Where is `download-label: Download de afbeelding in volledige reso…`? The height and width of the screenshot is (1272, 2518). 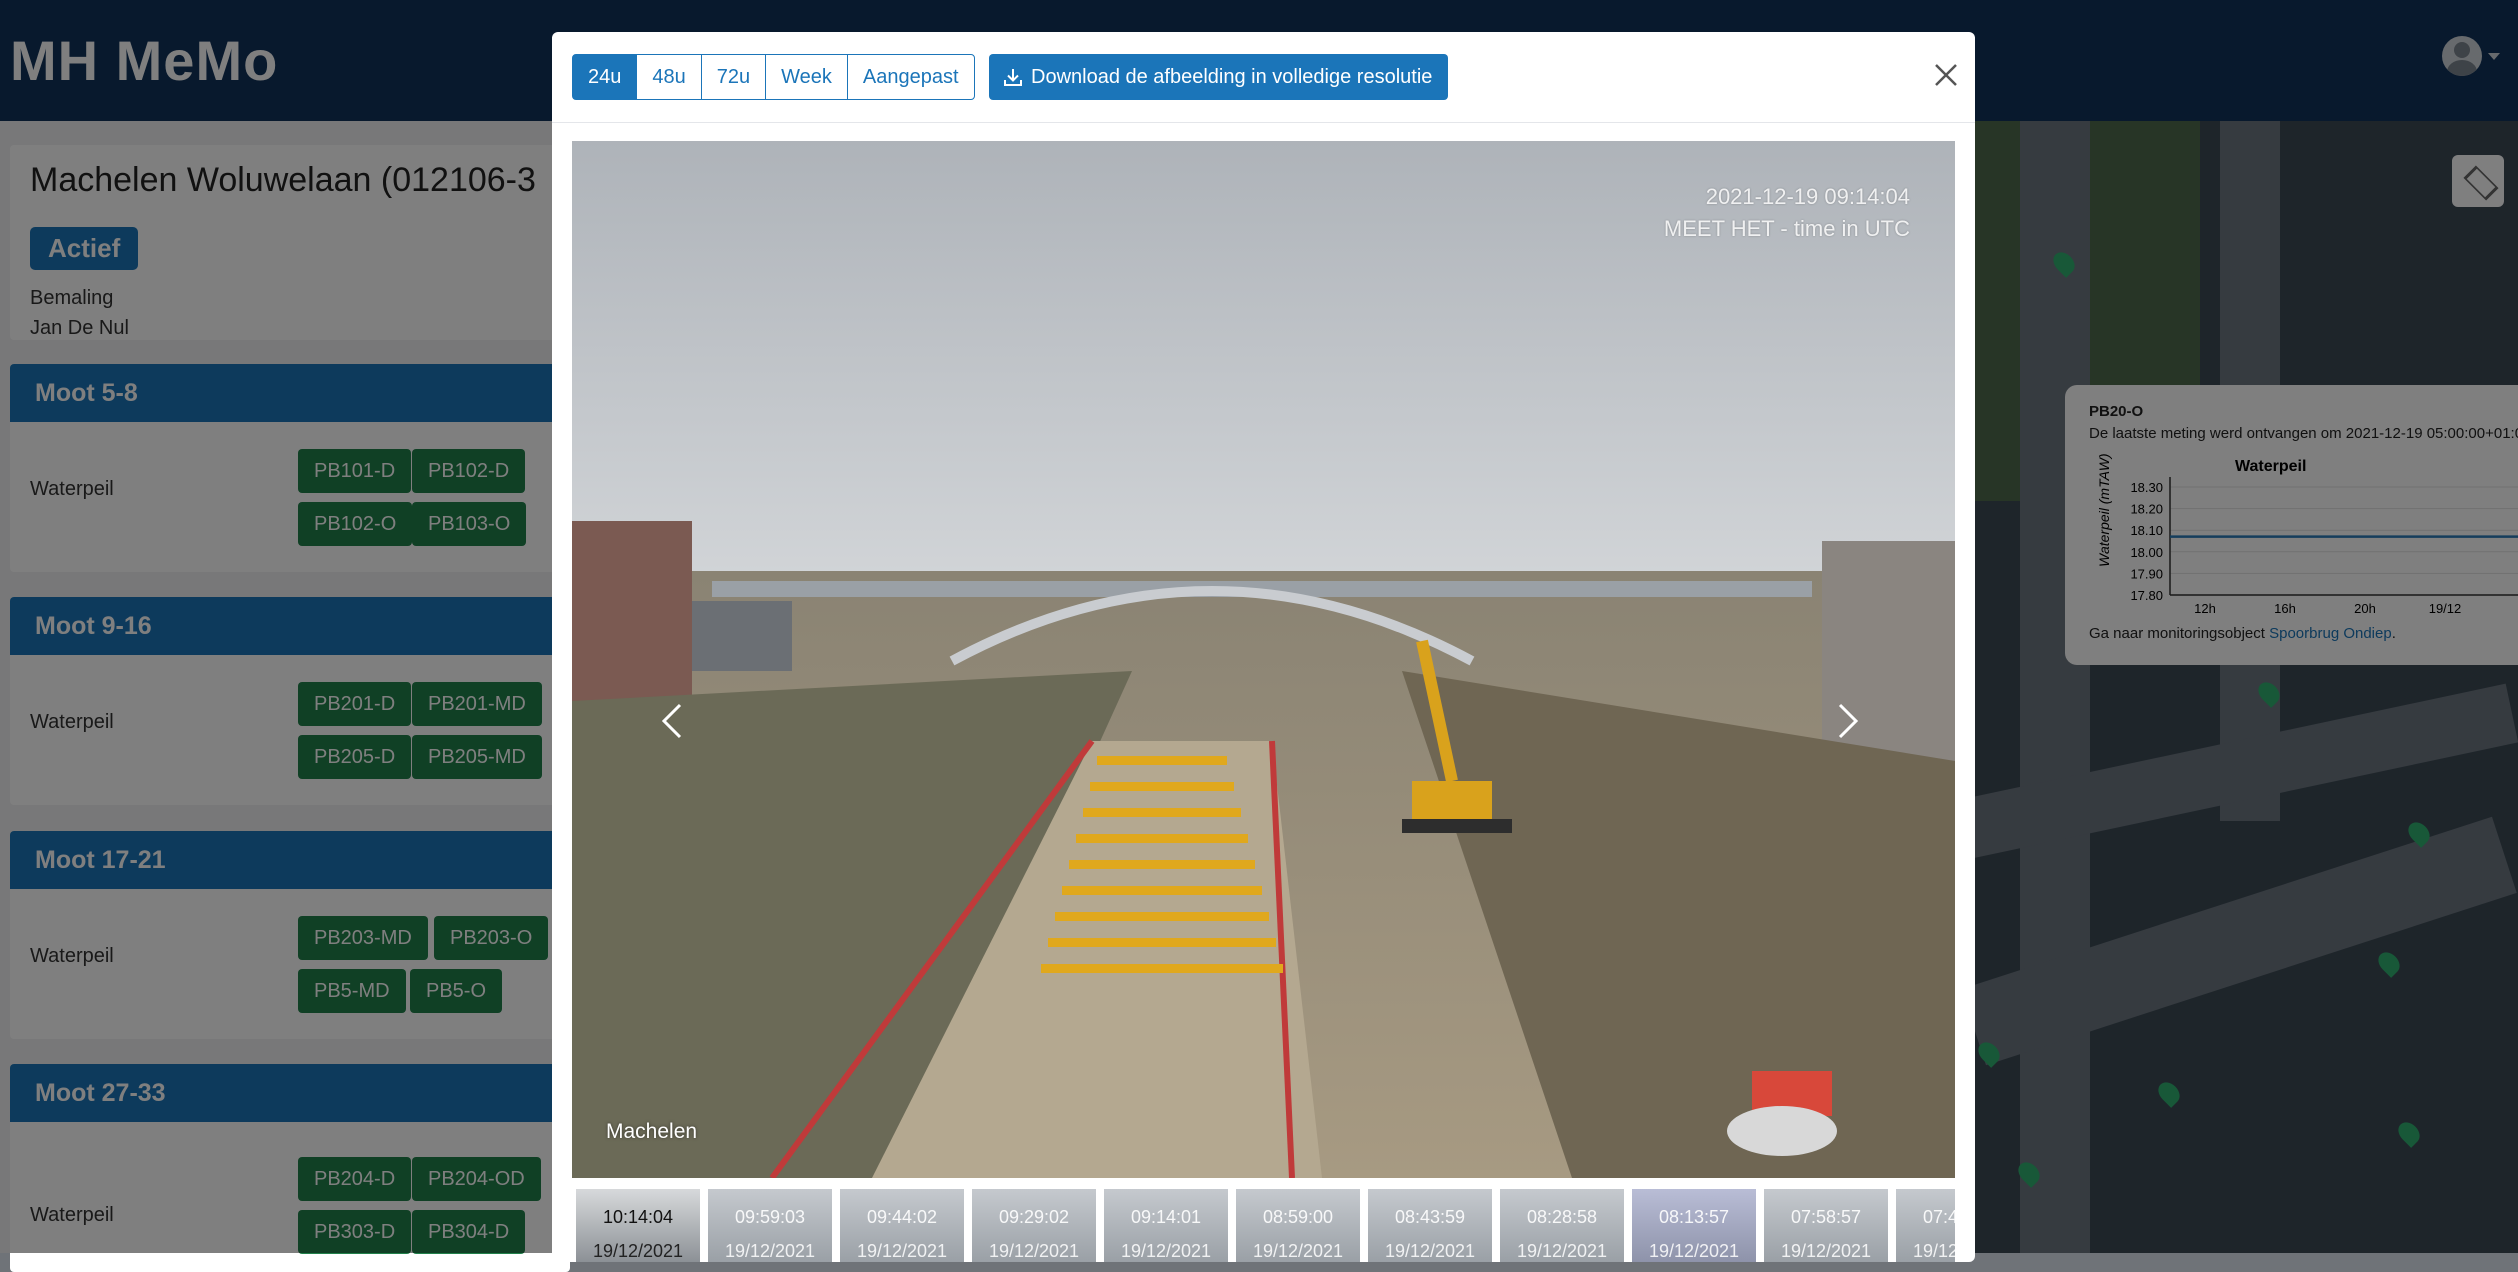
download-label: Download de afbeelding in volledige reso… is located at coordinates (1232, 77).